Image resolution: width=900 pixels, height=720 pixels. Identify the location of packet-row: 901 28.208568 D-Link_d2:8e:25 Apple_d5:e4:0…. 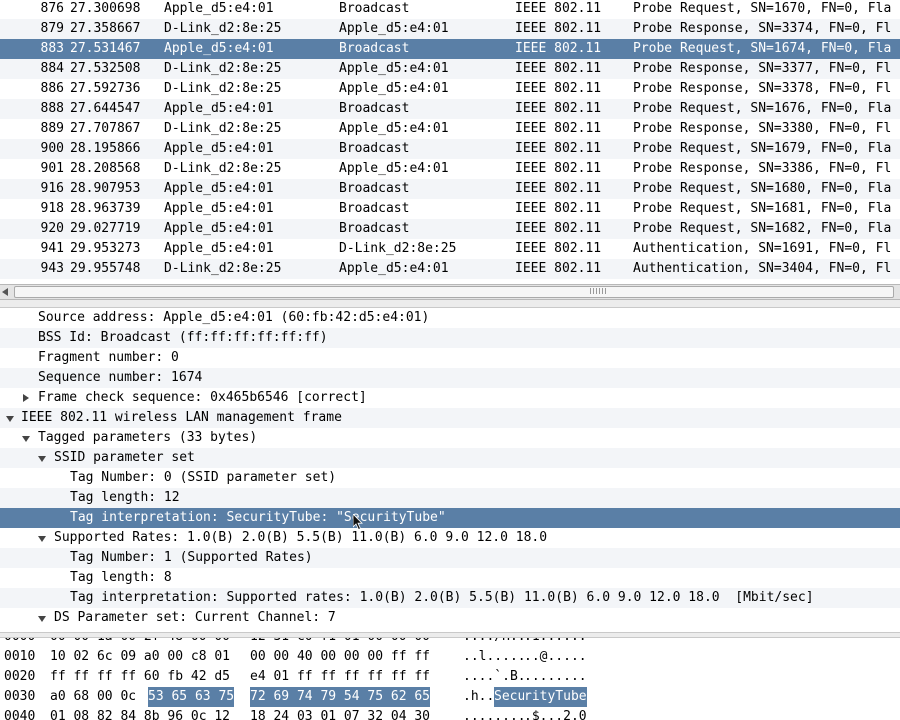
(450, 169).